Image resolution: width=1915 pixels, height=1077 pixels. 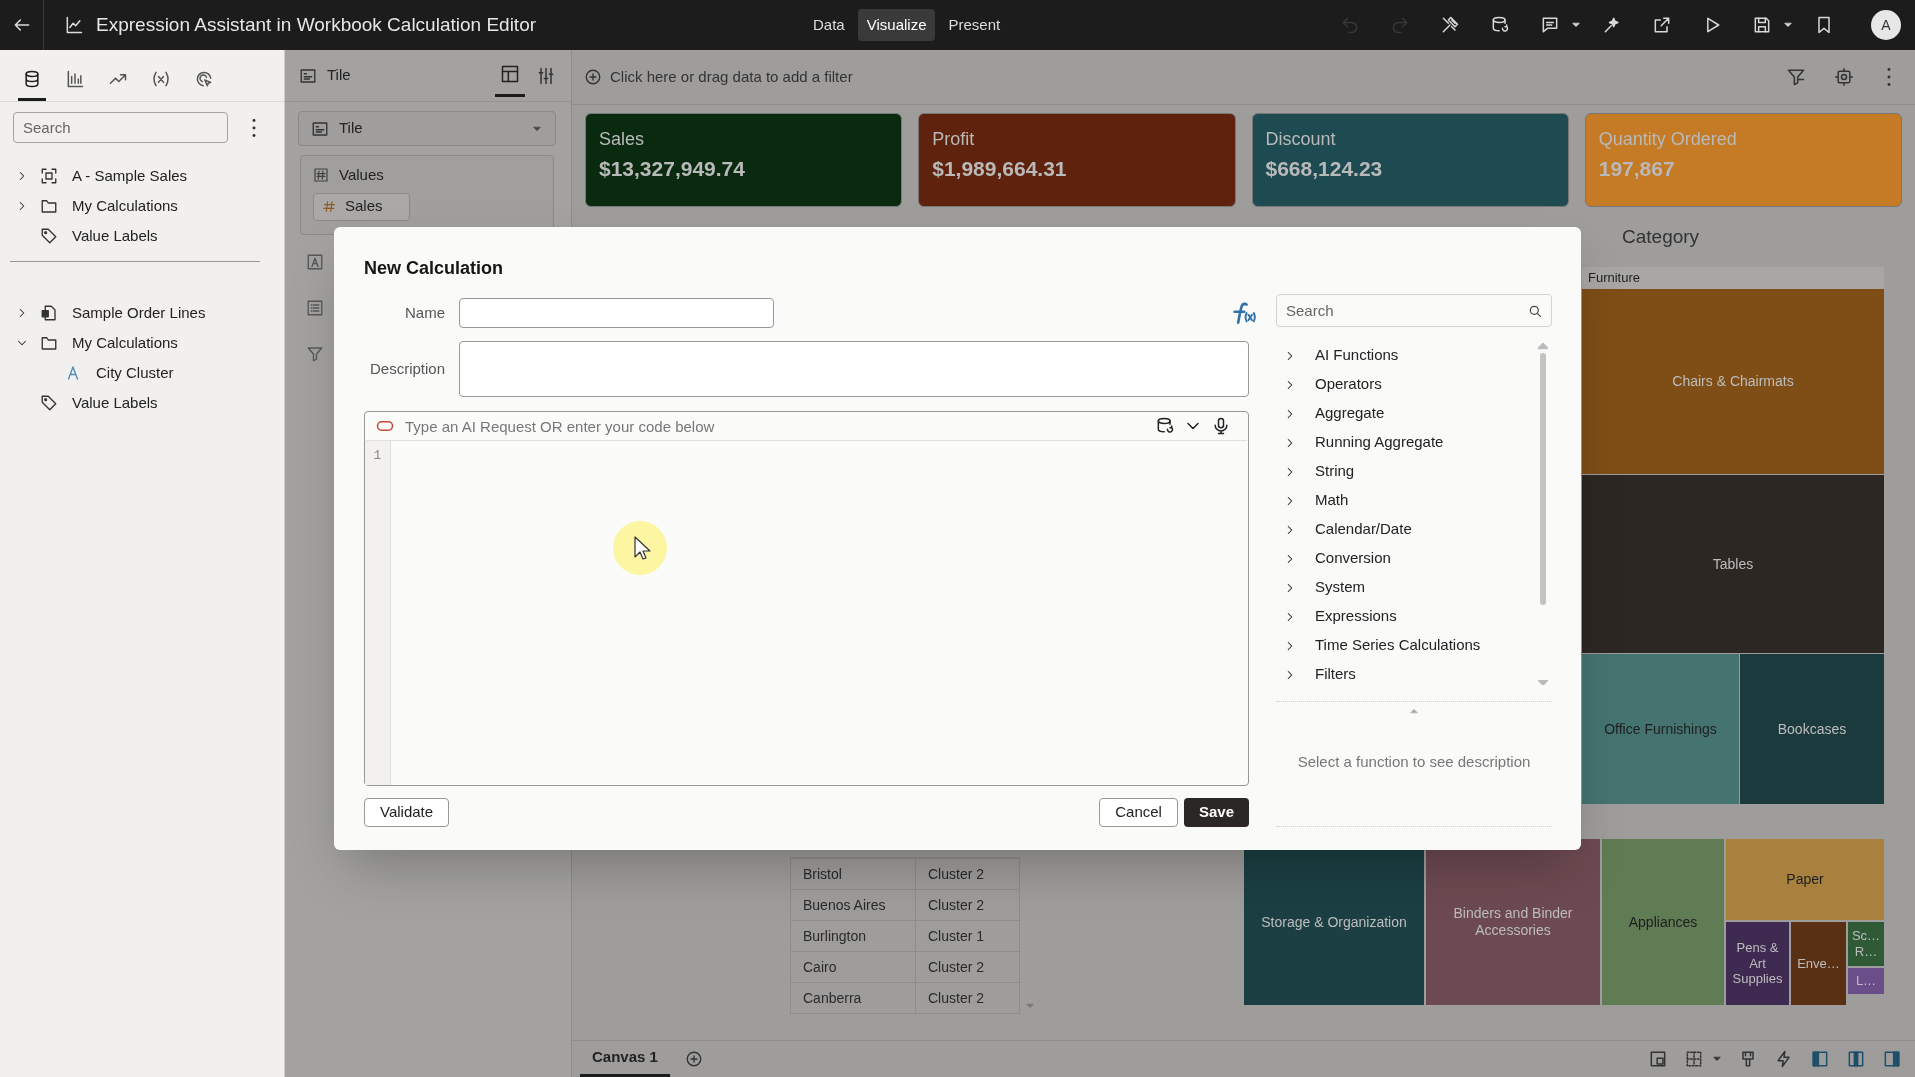 What do you see at coordinates (1694, 1059) in the screenshot?
I see `grid-icon` at bounding box center [1694, 1059].